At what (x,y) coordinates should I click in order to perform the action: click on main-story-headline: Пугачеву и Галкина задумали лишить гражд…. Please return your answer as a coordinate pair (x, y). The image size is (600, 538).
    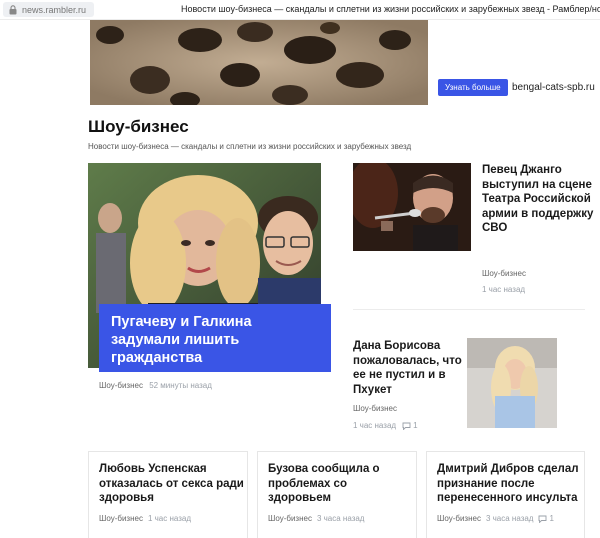
    Looking at the image, I should click on (215, 338).